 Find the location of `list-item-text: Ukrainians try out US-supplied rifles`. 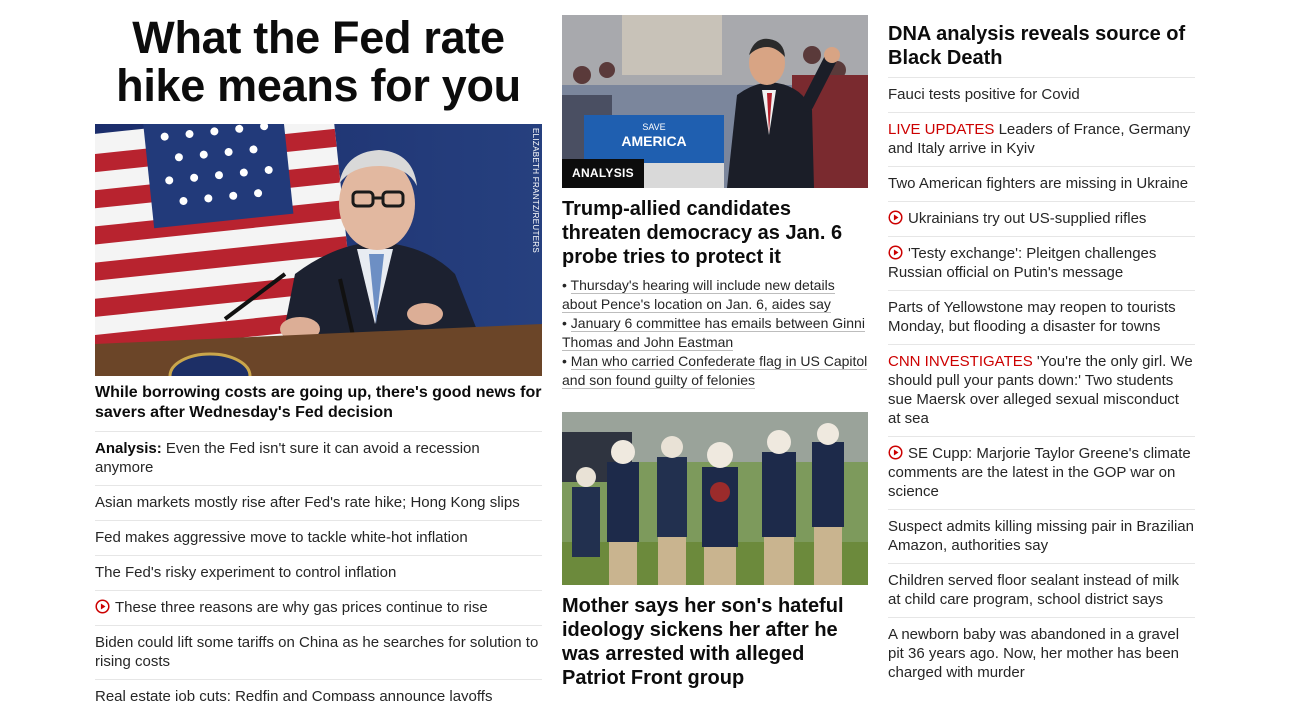

list-item-text: Ukrainians try out US-supplied rifles is located at coordinates (1027, 218).